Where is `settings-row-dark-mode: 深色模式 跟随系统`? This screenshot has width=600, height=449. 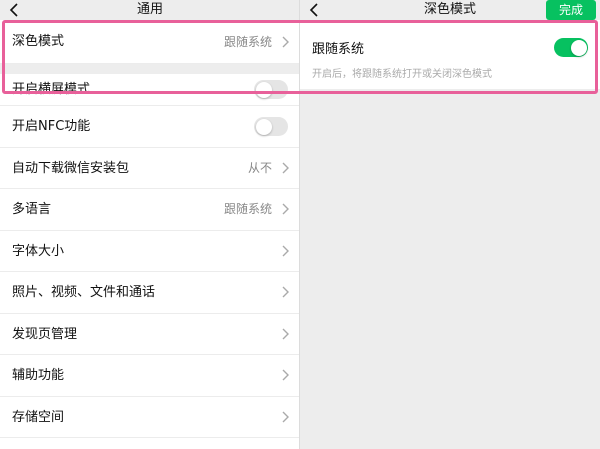
settings-row-dark-mode: 深色模式 跟随系统 is located at coordinates (150, 42).